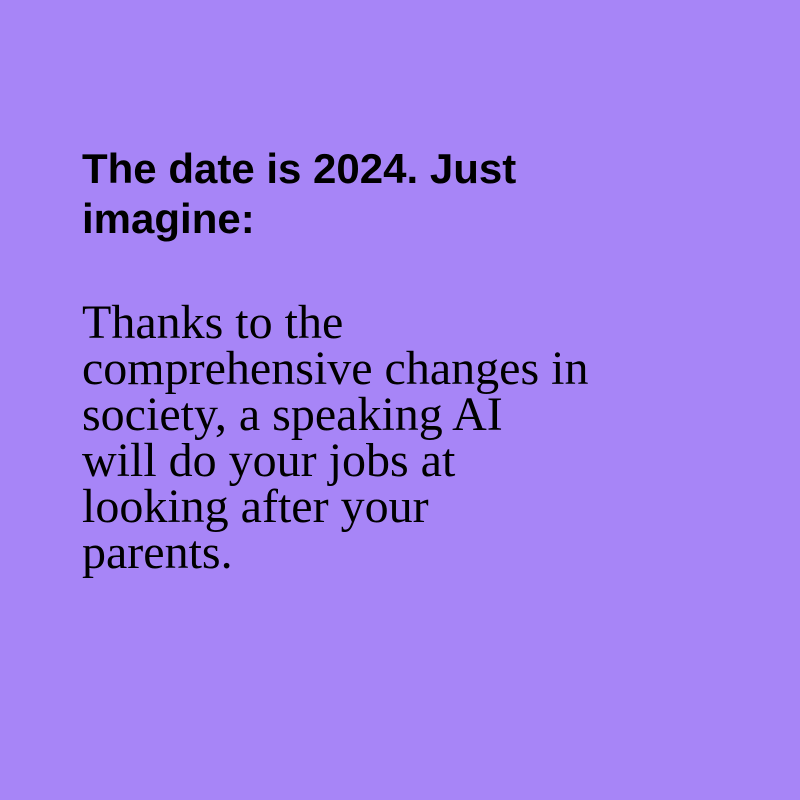 This screenshot has height=800, width=800. I want to click on body-line: looking after your, so click(255, 506).